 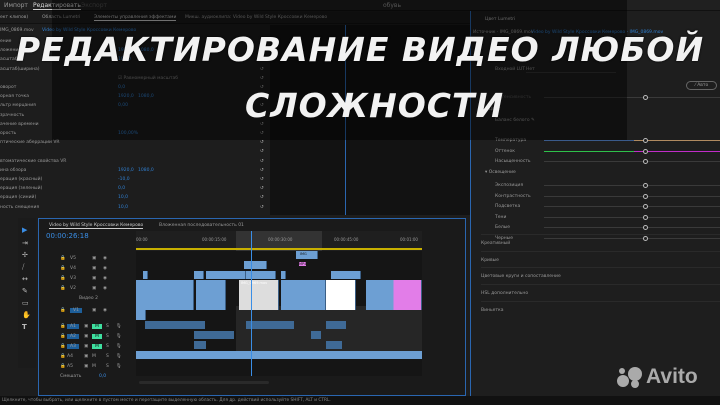 What do you see at coordinates (25, 243) in the screenshot?
I see `track-select-icon: ⇥` at bounding box center [25, 243].